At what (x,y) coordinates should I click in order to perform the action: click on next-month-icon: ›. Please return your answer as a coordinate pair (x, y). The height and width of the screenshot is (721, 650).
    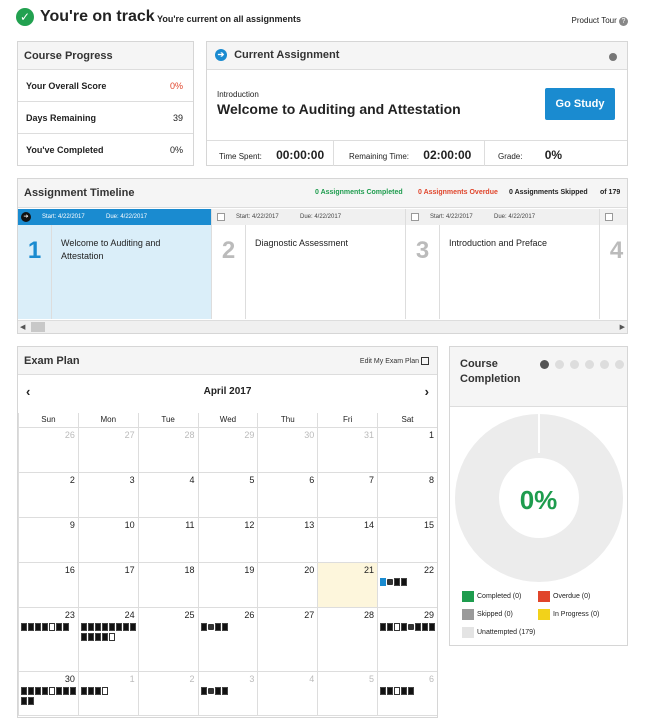
    Looking at the image, I should click on (427, 391).